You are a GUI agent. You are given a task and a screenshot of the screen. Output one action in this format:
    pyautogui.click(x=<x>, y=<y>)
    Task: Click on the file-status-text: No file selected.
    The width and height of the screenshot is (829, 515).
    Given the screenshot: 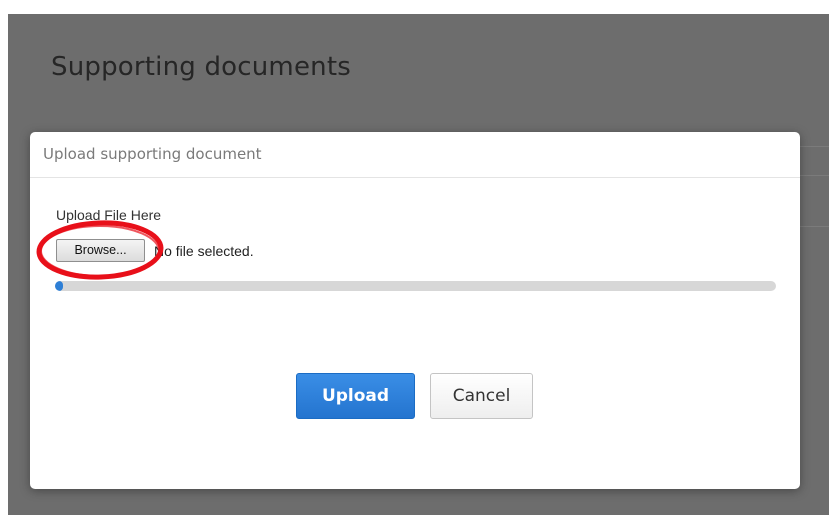 What is the action you would take?
    pyautogui.click(x=204, y=251)
    